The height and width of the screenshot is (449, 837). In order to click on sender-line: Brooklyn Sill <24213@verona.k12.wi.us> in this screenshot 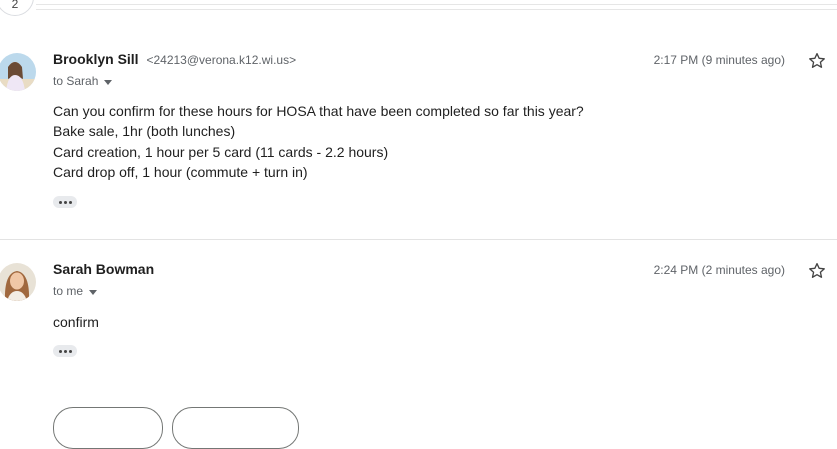, I will do `click(174, 59)`.